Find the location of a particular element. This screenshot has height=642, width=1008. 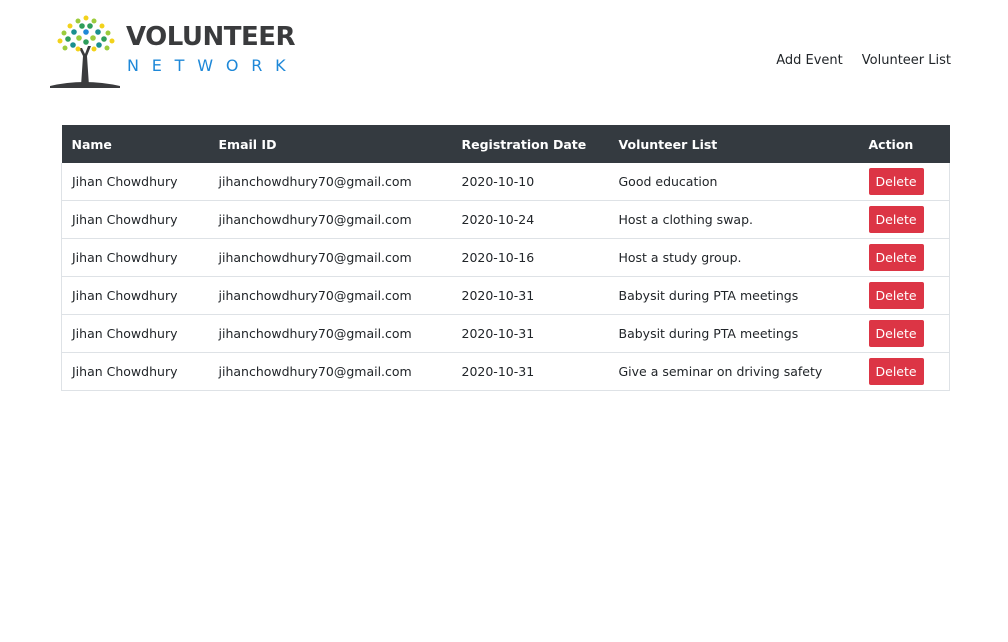

cell-event: Host a clothing swap. is located at coordinates (733, 219).